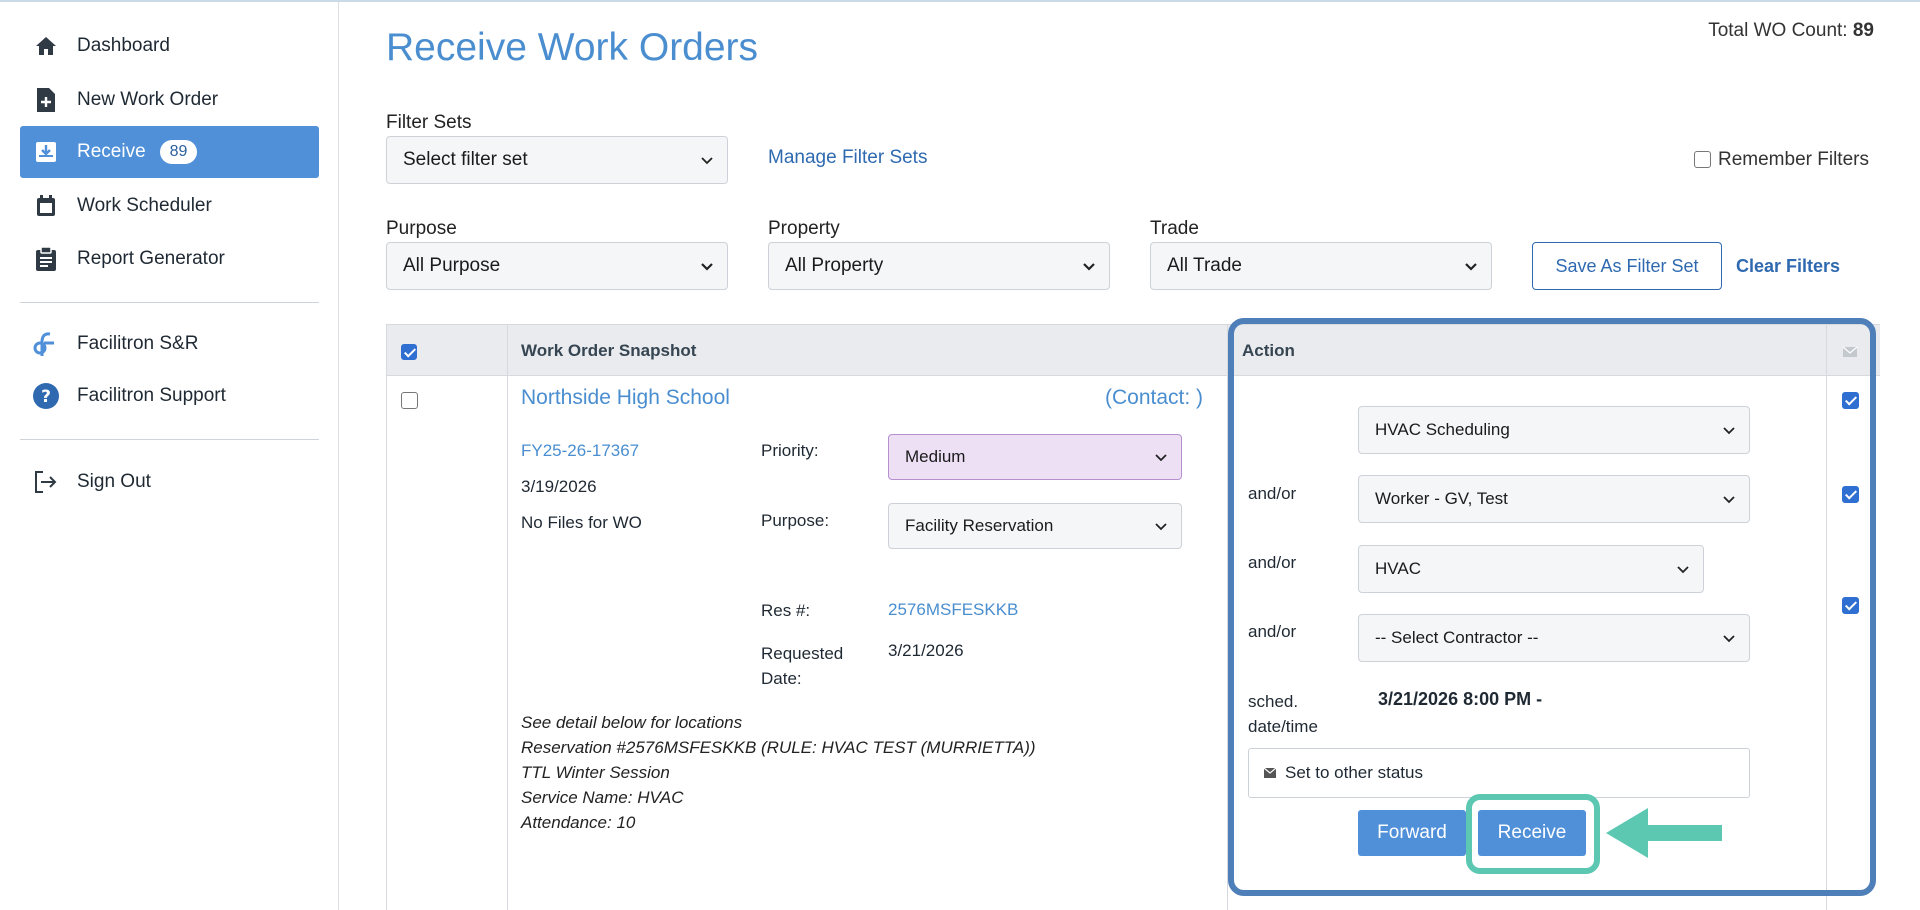 This screenshot has width=1920, height=910. Describe the element at coordinates (559, 486) in the screenshot. I see `wo-date: 3/19/2026` at that location.